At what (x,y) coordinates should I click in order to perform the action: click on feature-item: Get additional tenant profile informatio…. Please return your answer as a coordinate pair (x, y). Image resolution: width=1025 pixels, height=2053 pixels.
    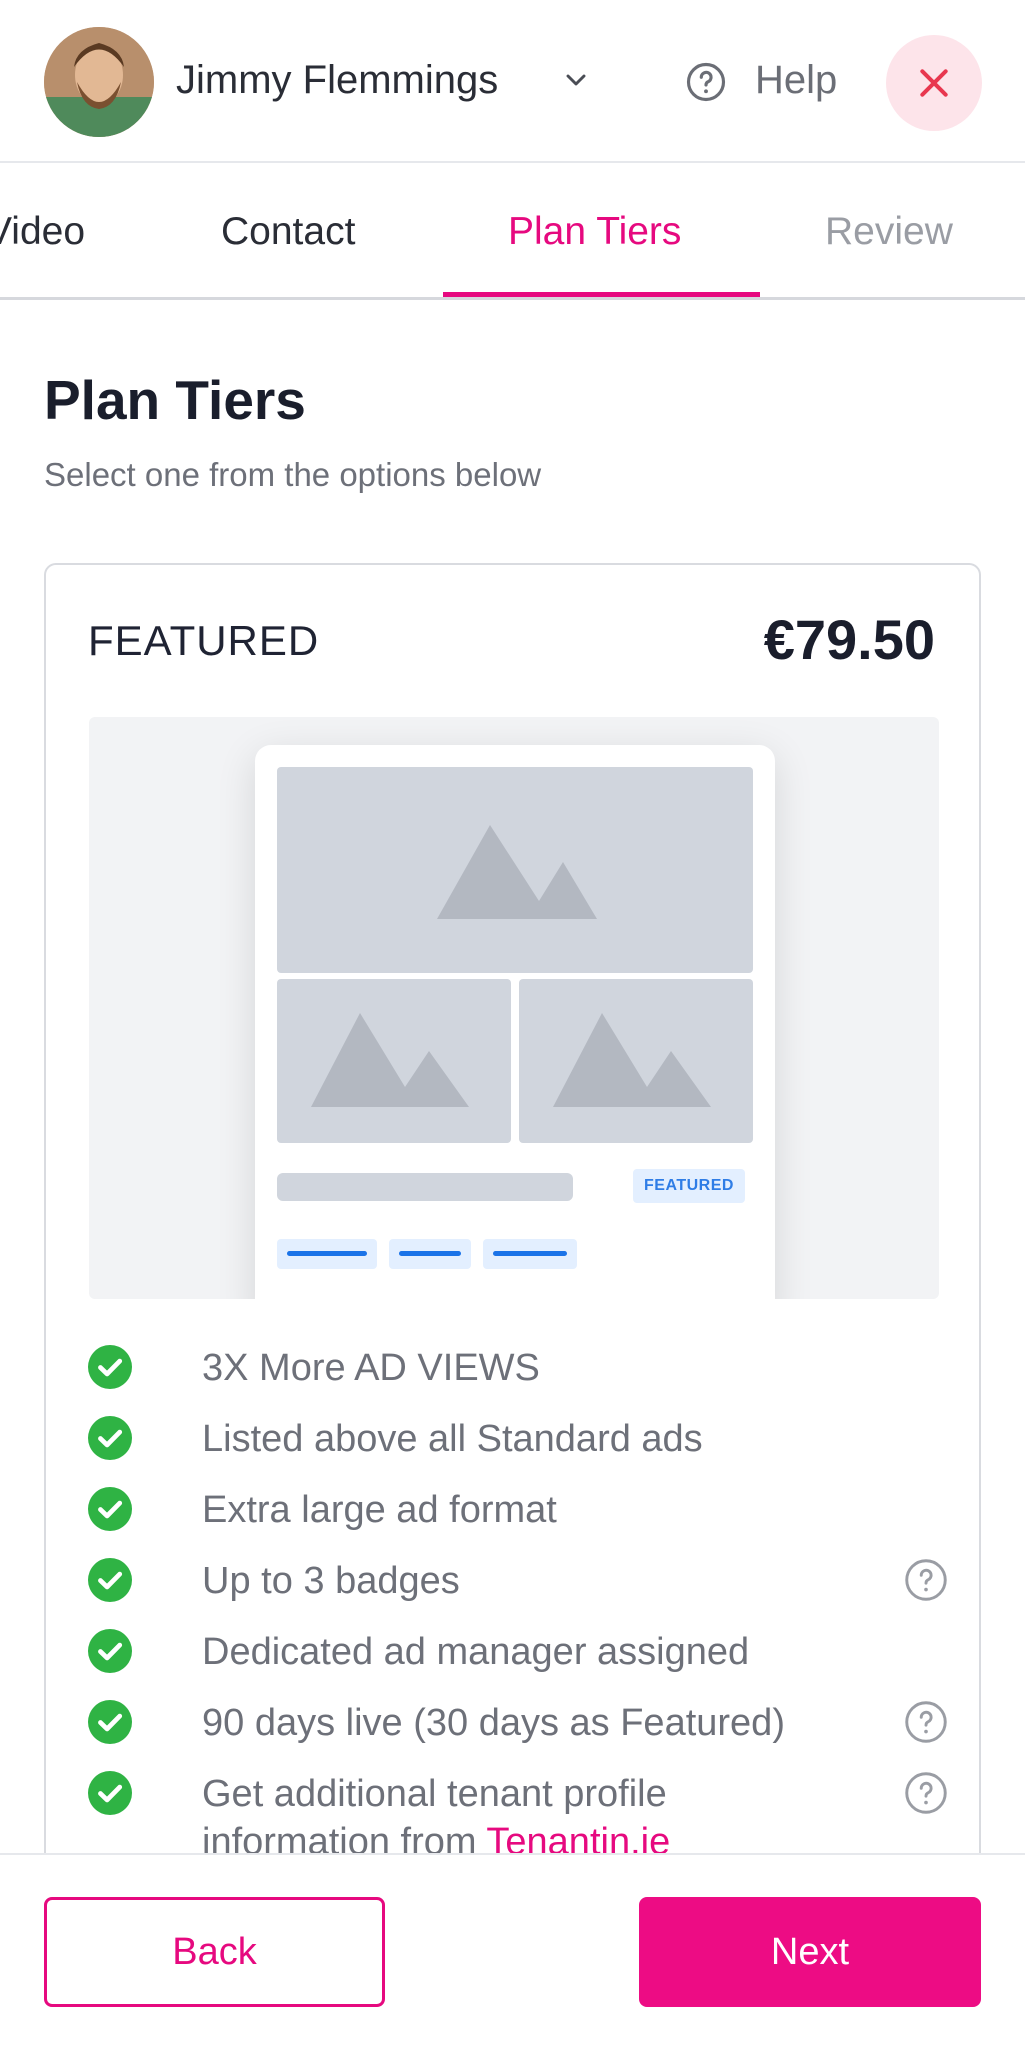
    Looking at the image, I should click on (518, 1812).